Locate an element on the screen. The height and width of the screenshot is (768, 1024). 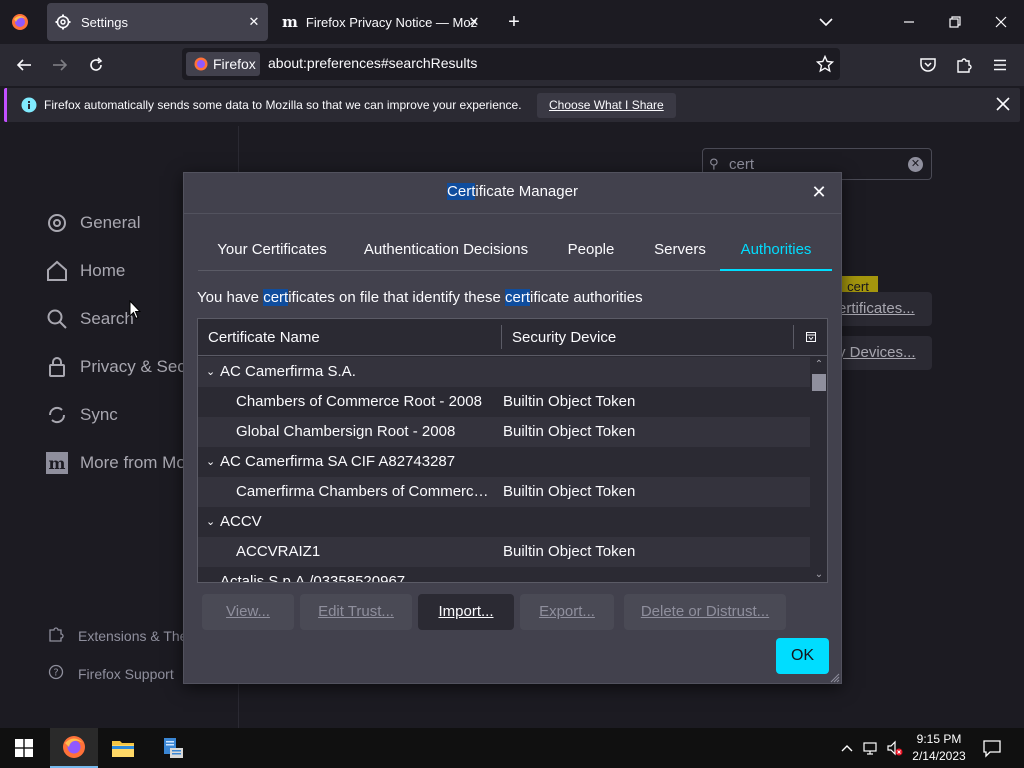
sidebar-item-privacy: Privacy & Secu is located at coordinates (119, 367).